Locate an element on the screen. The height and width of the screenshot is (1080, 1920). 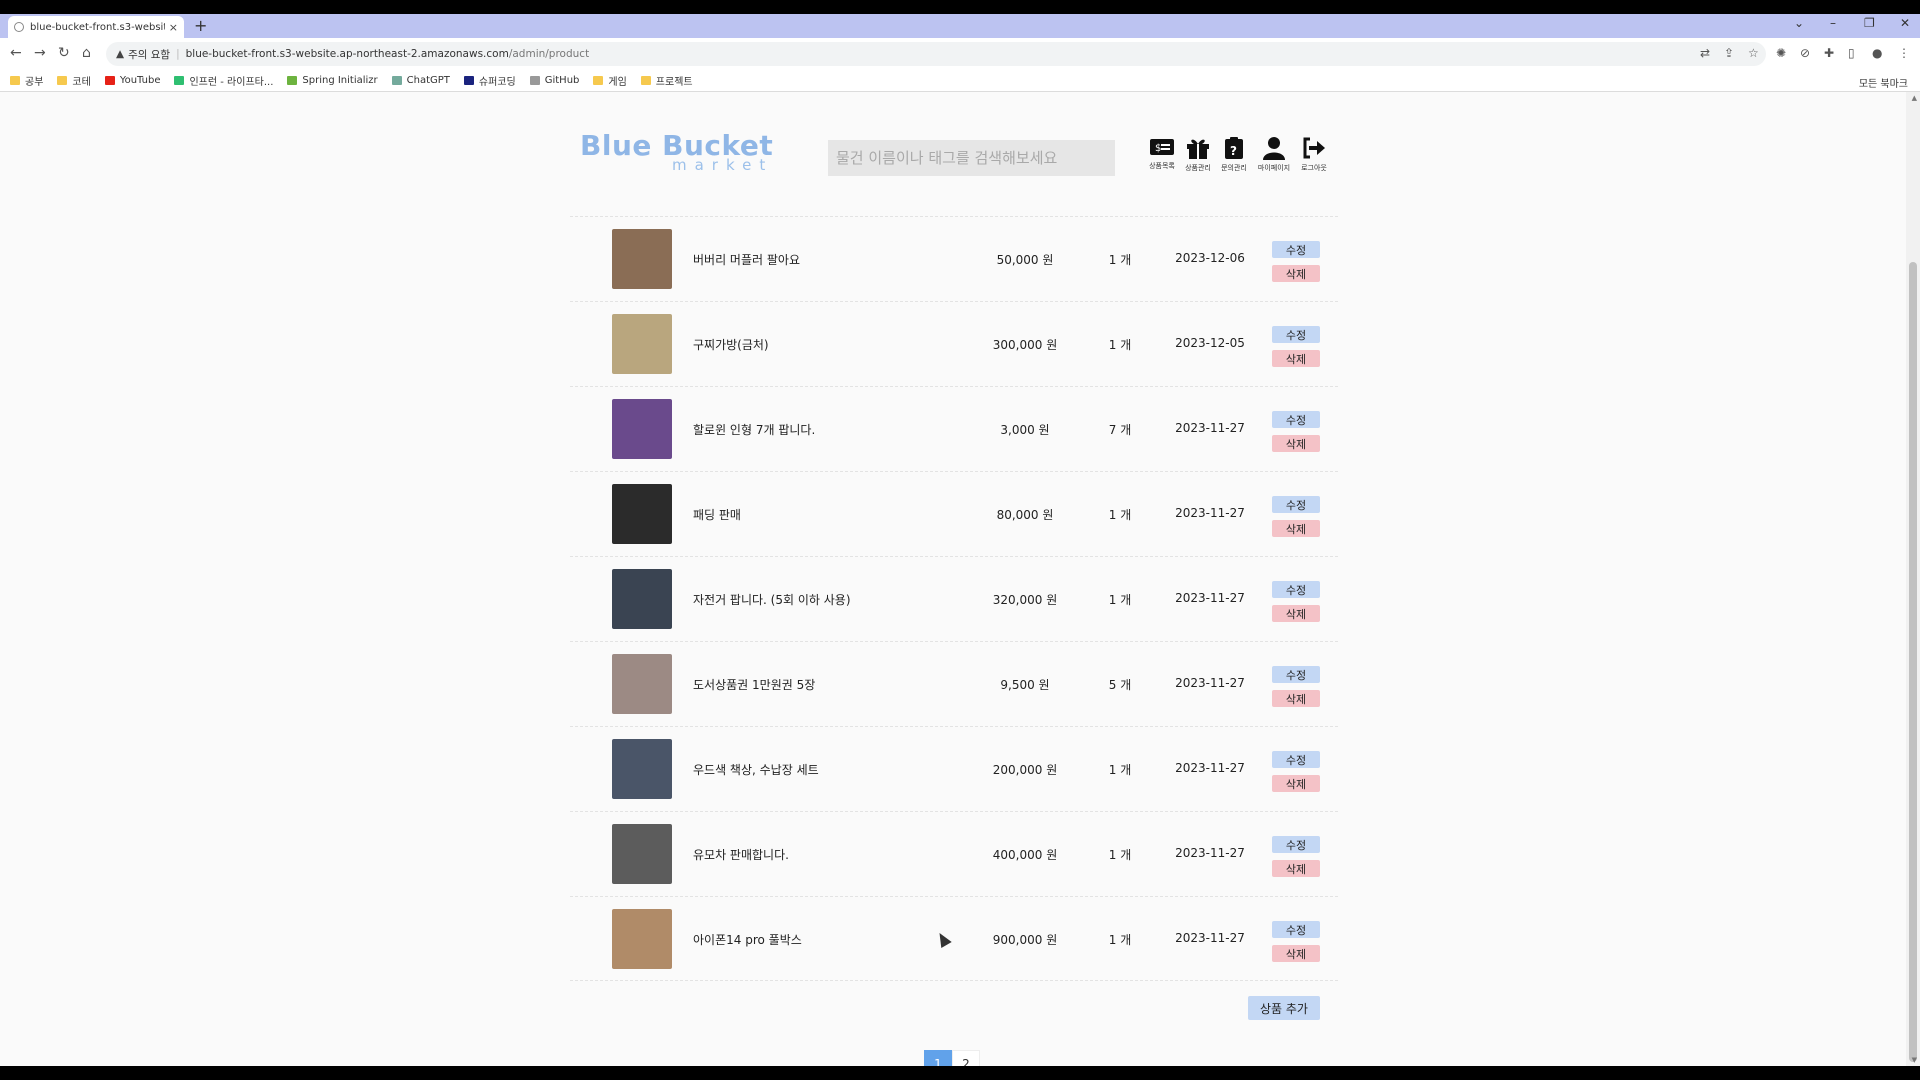
bookmark-item: 공부 is located at coordinates (26, 80).